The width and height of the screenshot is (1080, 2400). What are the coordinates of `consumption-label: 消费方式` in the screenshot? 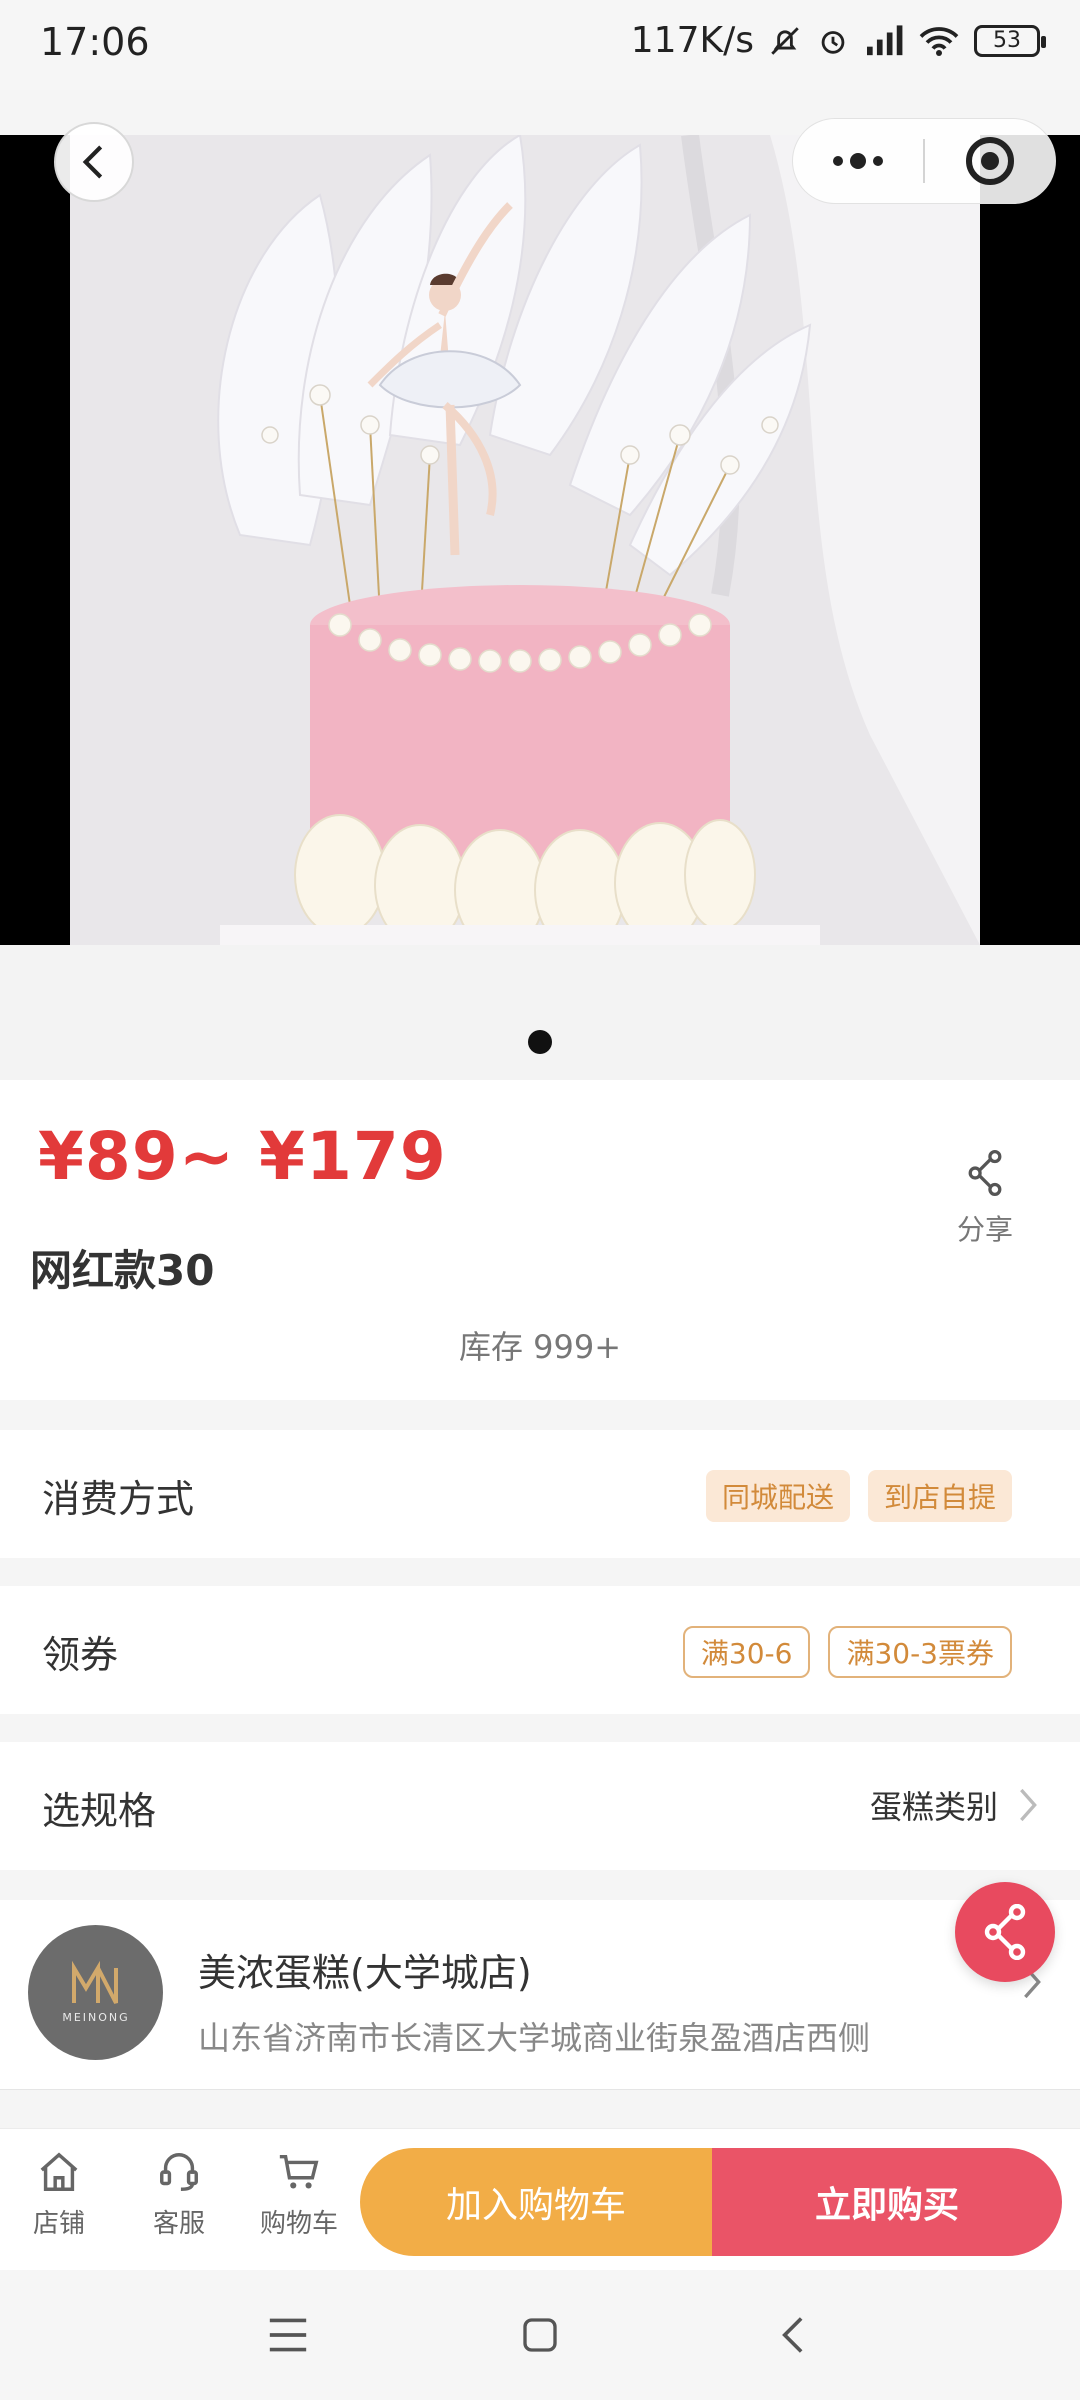 It's located at (118, 1499).